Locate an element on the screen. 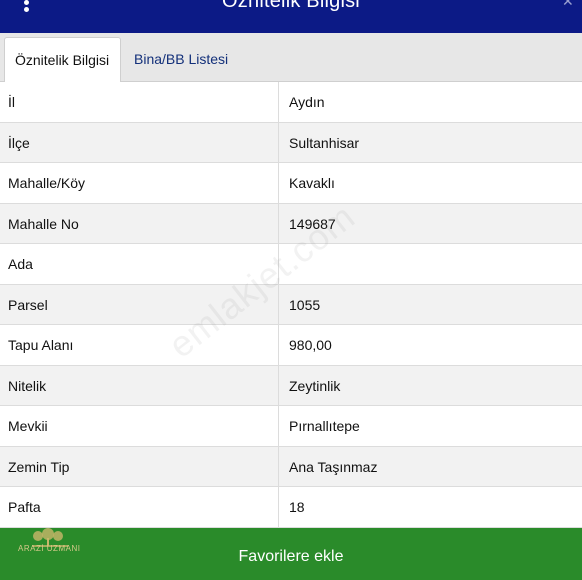 The width and height of the screenshot is (582, 580). table-row: İlçe Sultanhisar is located at coordinates (291, 142).